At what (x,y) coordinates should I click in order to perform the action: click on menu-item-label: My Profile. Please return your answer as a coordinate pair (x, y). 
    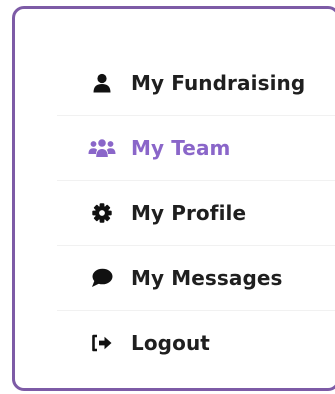
    Looking at the image, I should click on (189, 213).